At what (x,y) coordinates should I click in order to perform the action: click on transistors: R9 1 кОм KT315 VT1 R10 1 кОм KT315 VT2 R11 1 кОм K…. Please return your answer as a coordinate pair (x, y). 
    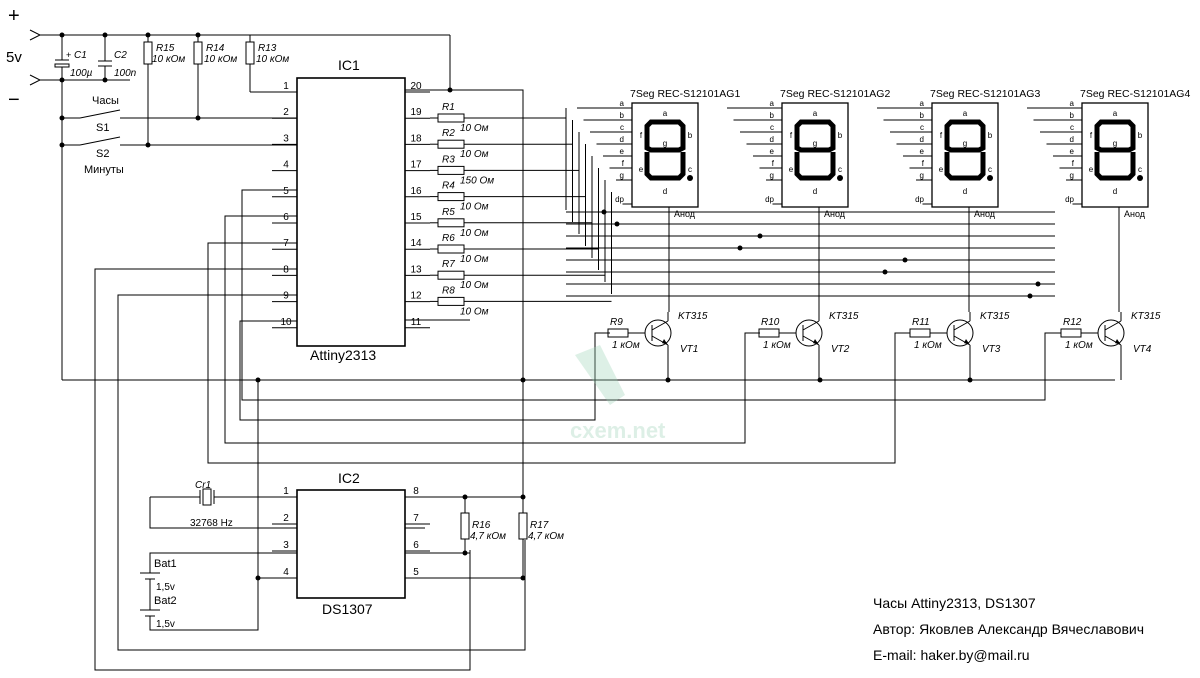
    Looking at the image, I should click on (879, 345).